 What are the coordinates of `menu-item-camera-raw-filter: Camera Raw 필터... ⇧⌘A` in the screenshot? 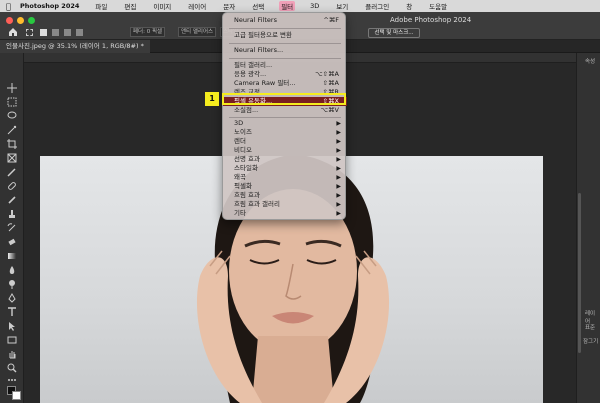 It's located at (285, 83).